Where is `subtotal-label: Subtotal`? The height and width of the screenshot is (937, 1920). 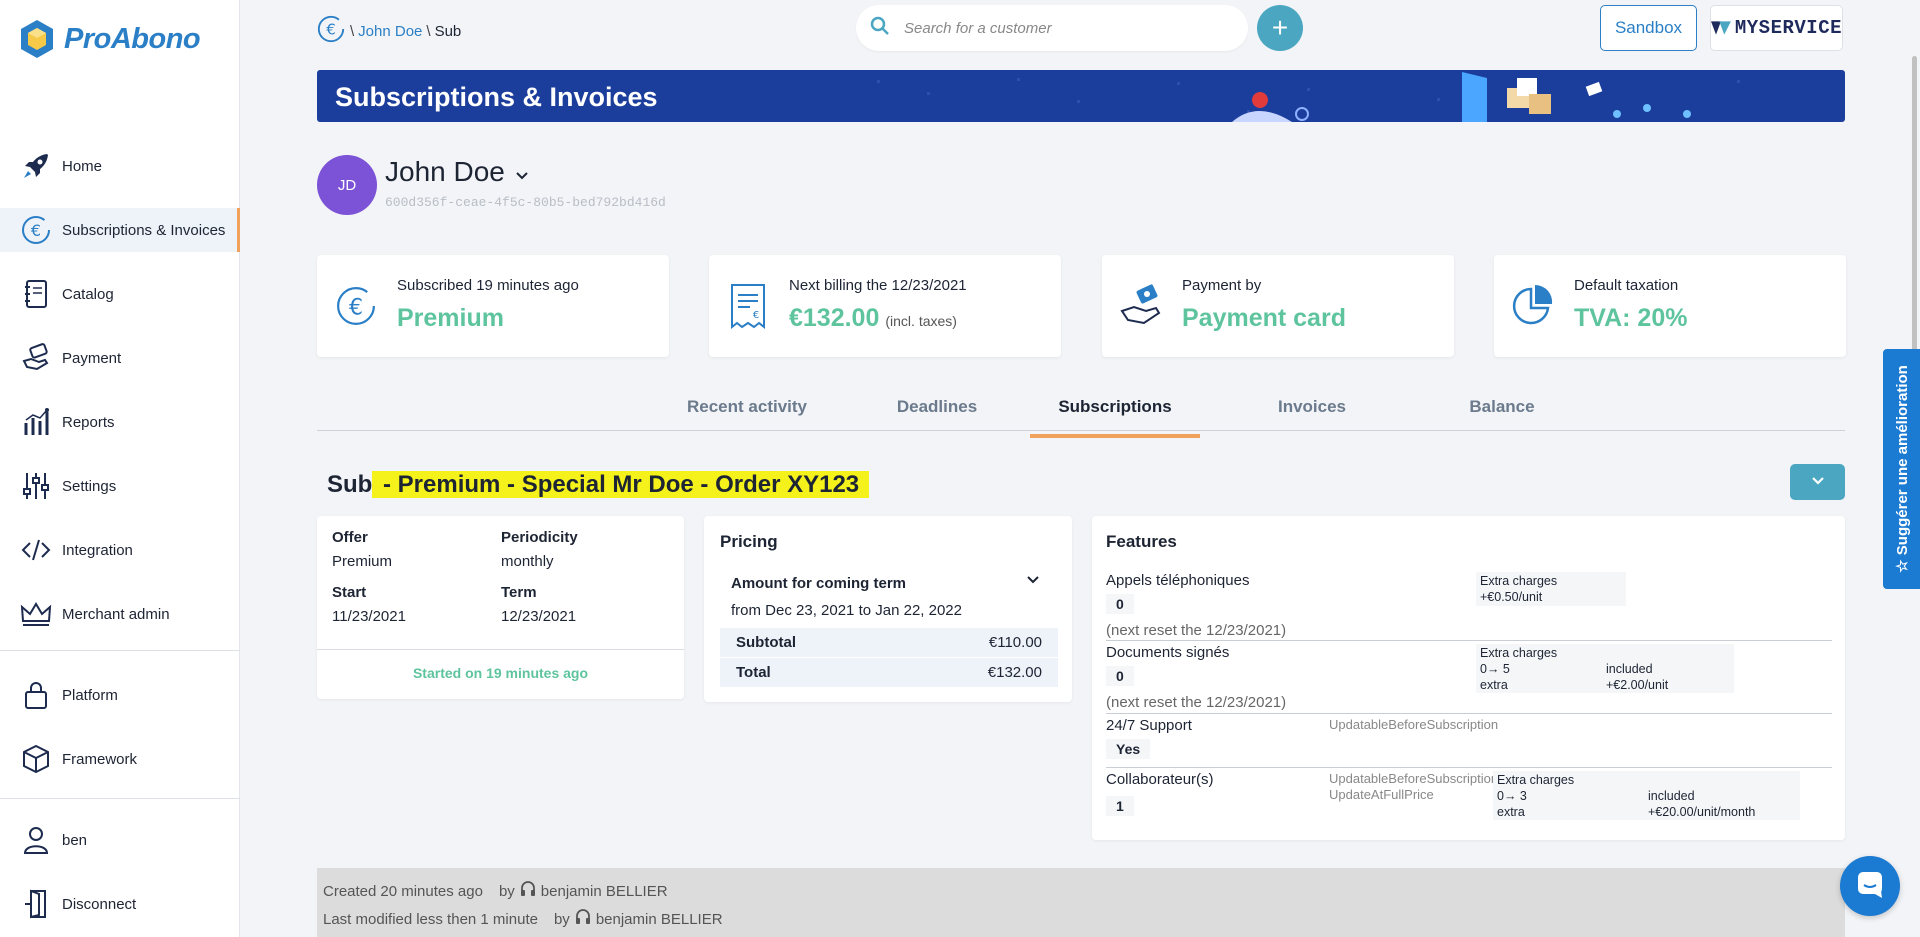 subtotal-label: Subtotal is located at coordinates (766, 642).